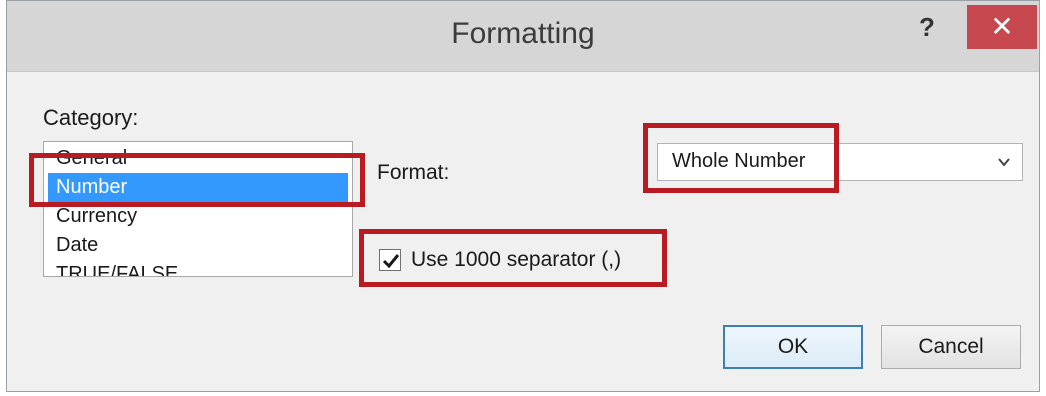  Describe the element at coordinates (739, 161) in the screenshot. I see `format-selected-value: Whole Number` at that location.